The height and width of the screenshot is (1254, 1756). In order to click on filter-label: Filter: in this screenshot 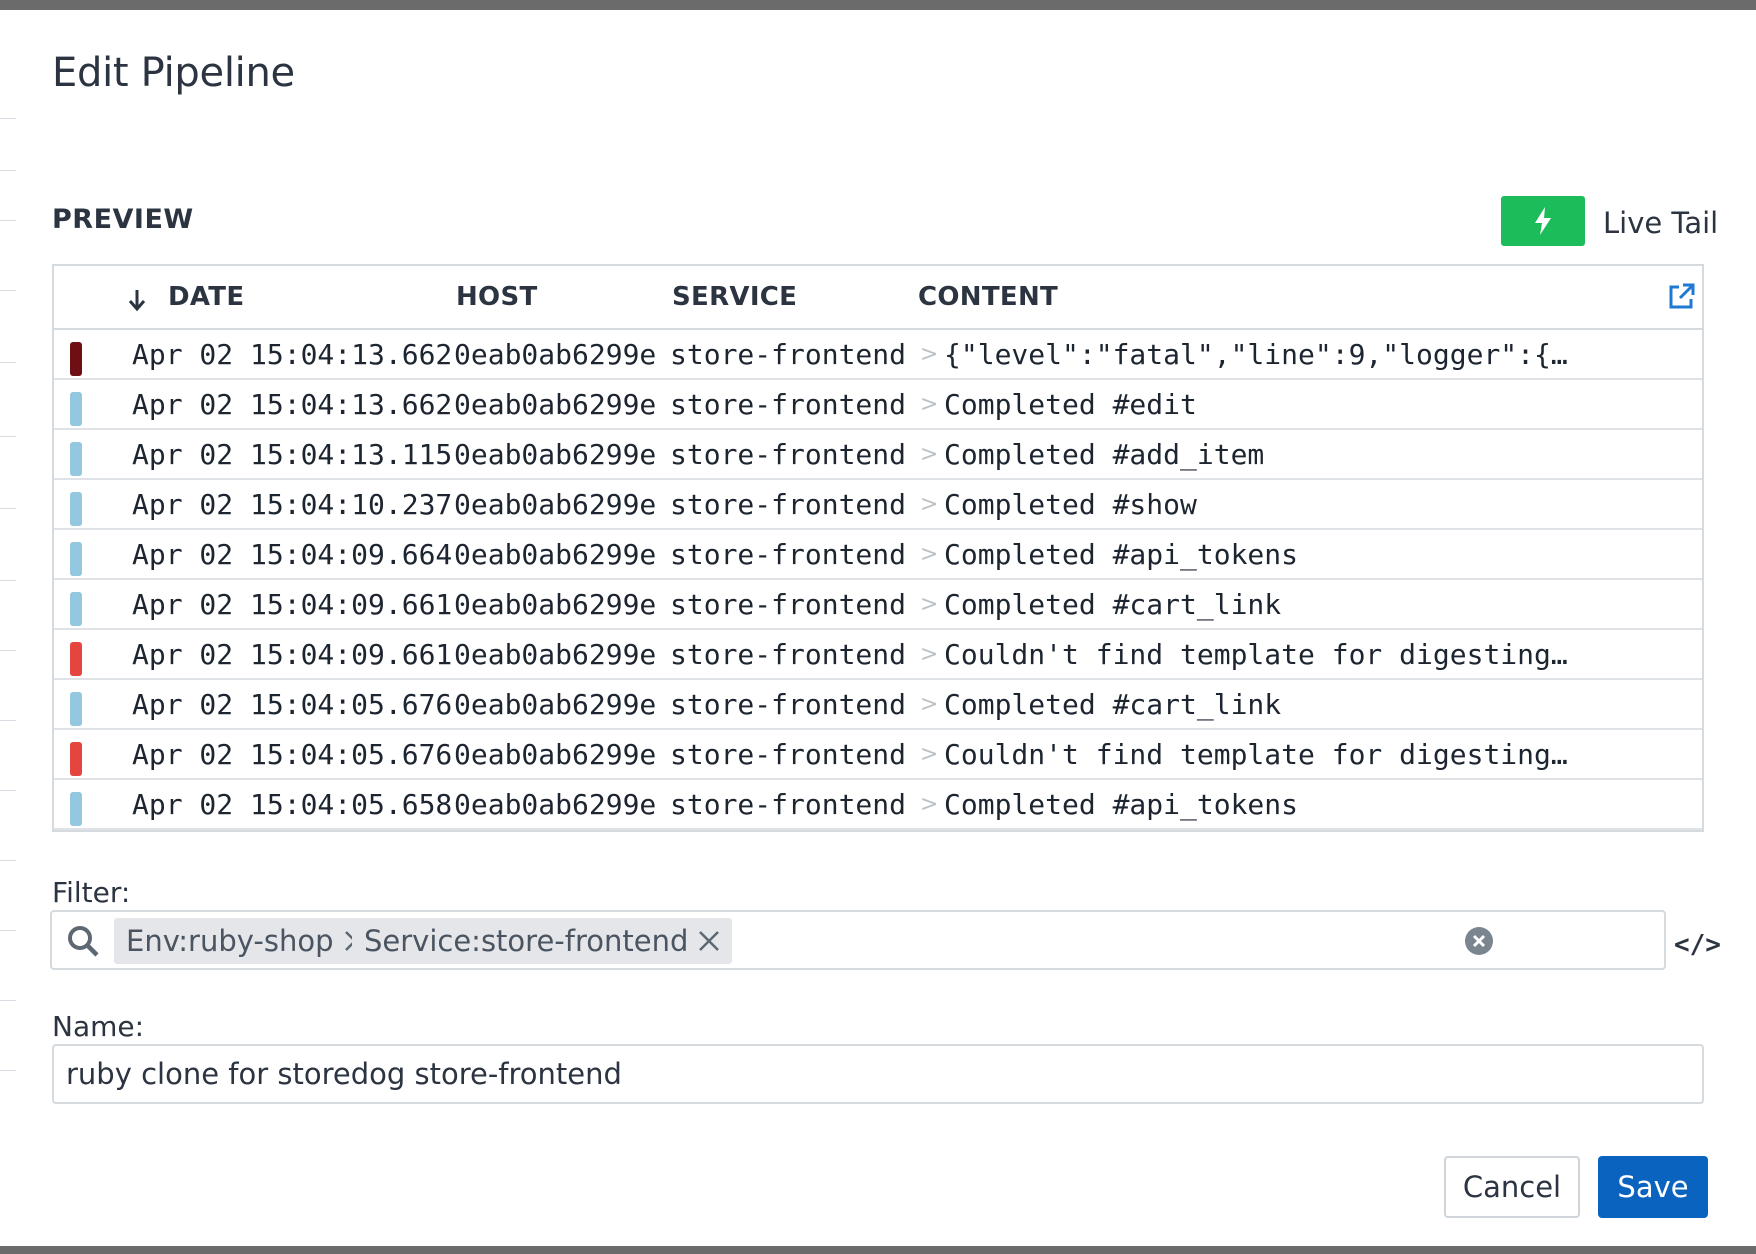, I will do `click(91, 892)`.